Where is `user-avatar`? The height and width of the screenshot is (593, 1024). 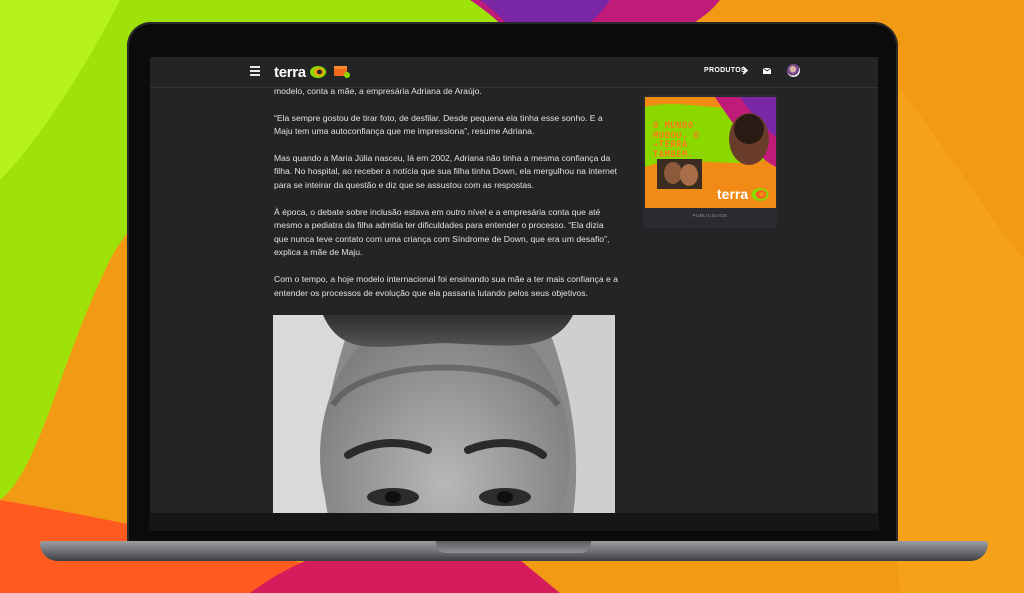
user-avatar is located at coordinates (793, 70).